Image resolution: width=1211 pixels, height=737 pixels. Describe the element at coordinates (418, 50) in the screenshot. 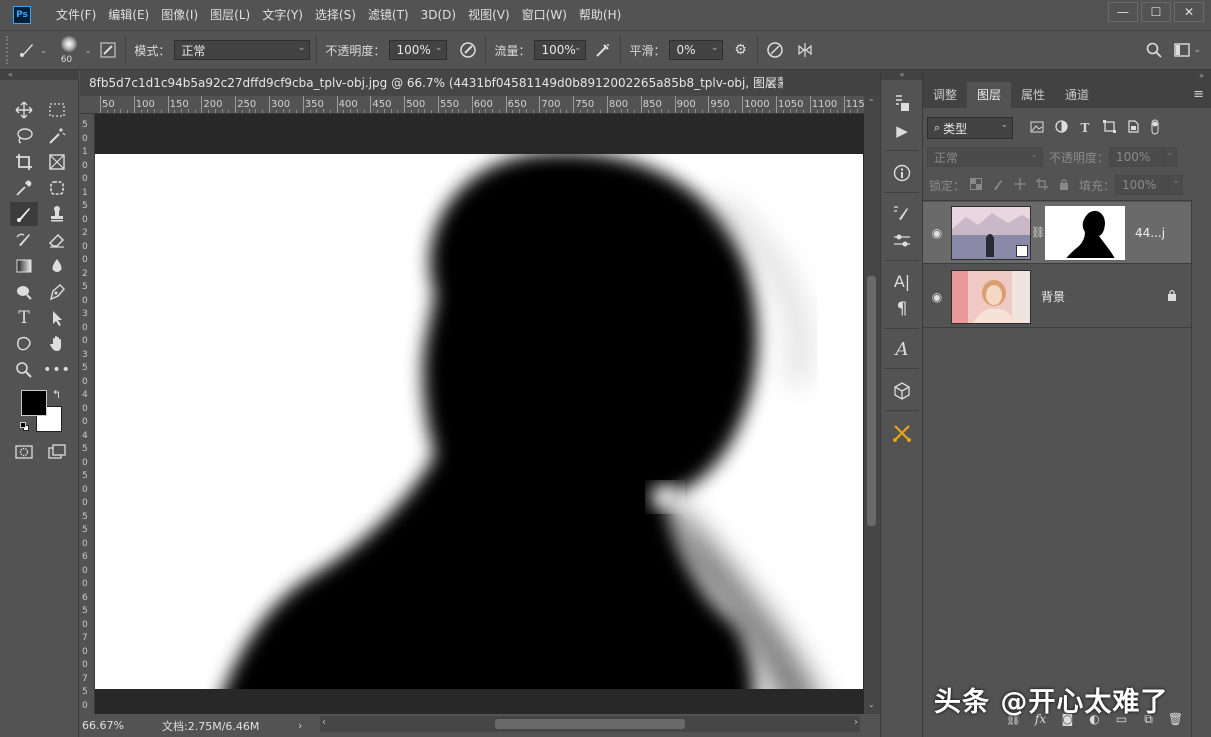

I see `opacity-input: 100% ⌄` at that location.